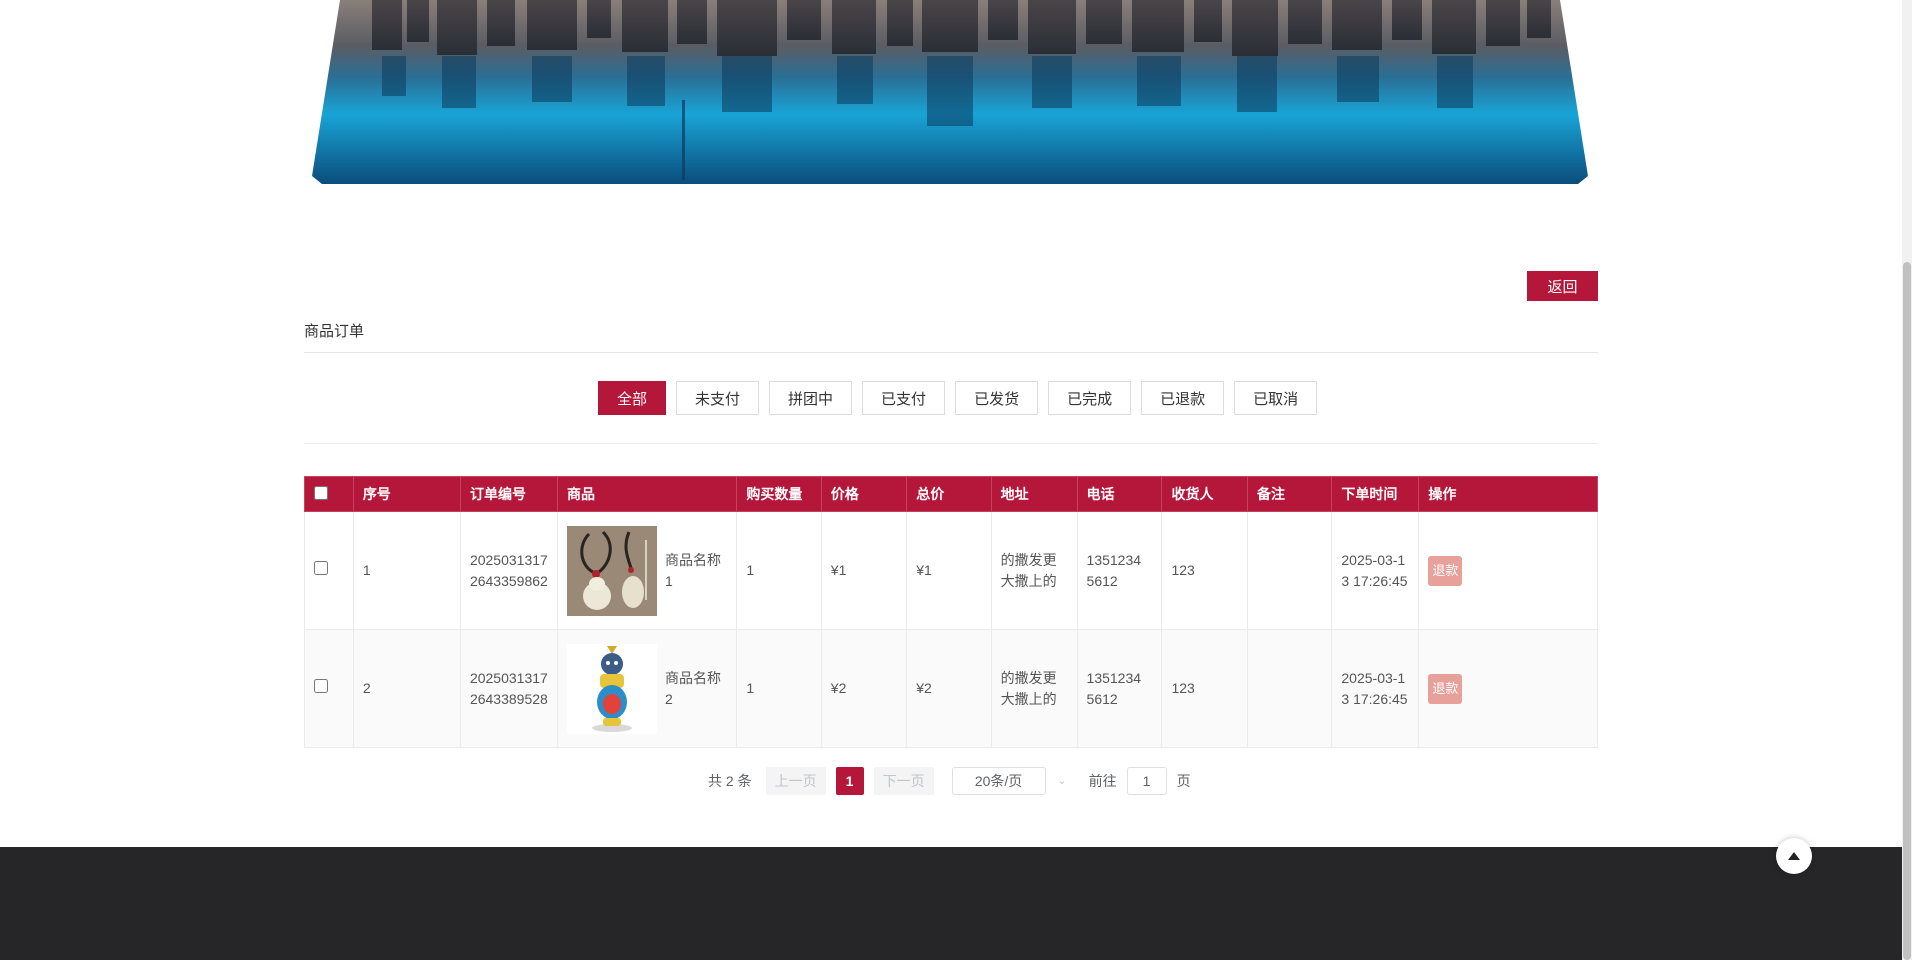 The height and width of the screenshot is (960, 1912). I want to click on page-number-current: 1, so click(849, 781).